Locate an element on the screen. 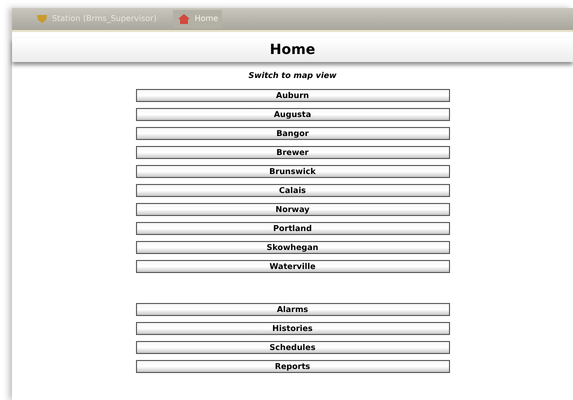  nav-button: Auburn is located at coordinates (293, 95).